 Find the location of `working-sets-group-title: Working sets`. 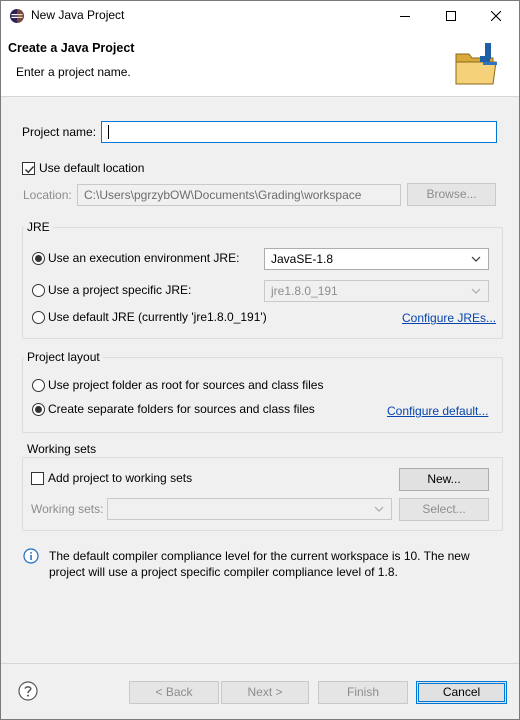

working-sets-group-title: Working sets is located at coordinates (62, 449).